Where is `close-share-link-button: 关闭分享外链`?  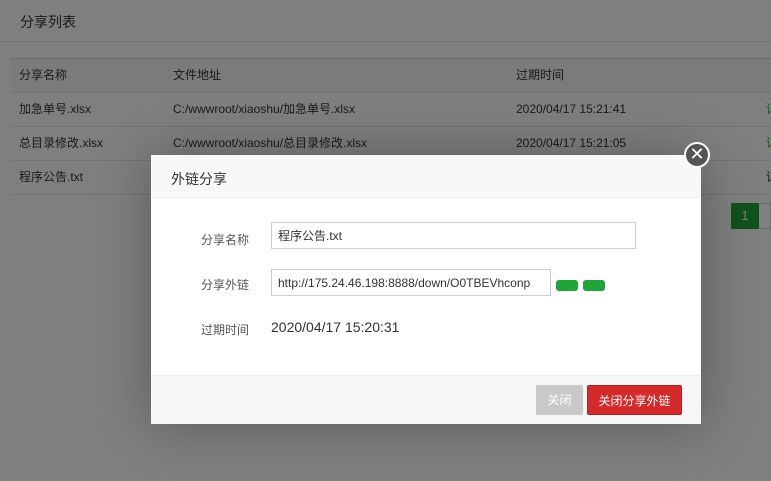 close-share-link-button: 关闭分享外链 is located at coordinates (634, 400).